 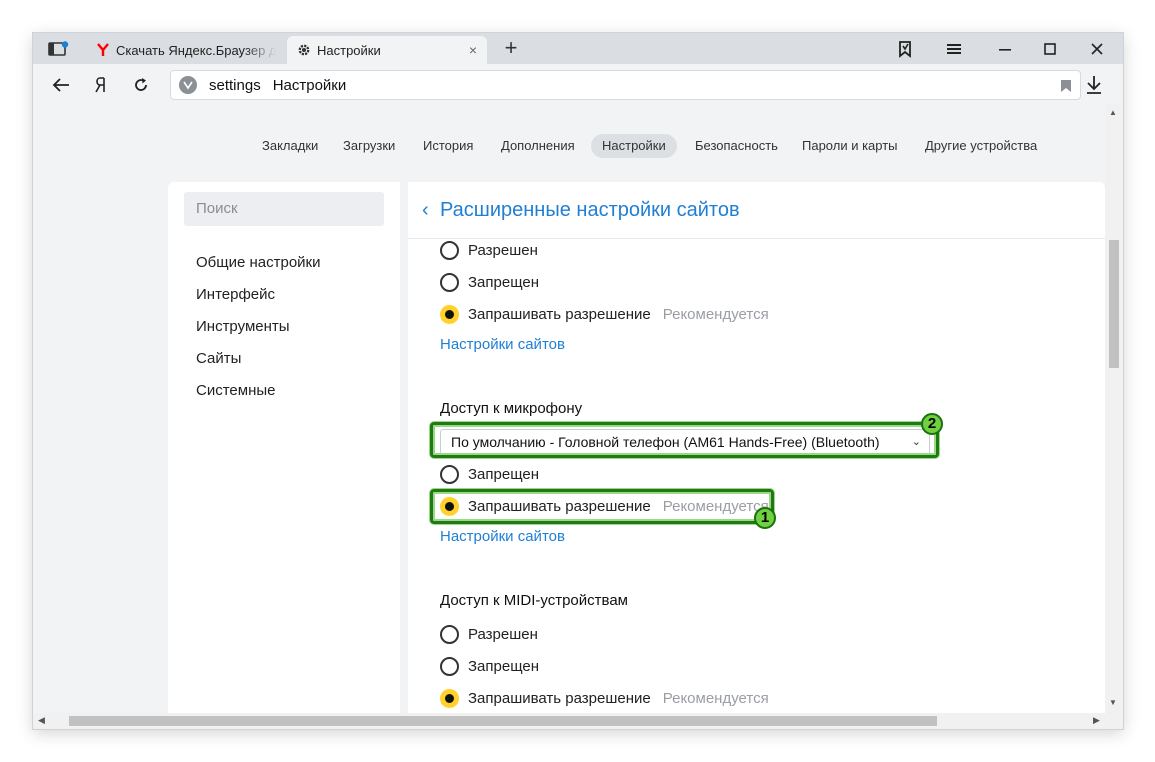 I want to click on midi-option-ask: Запрашивать разрешение Рекомендуется, so click(x=604, y=698).